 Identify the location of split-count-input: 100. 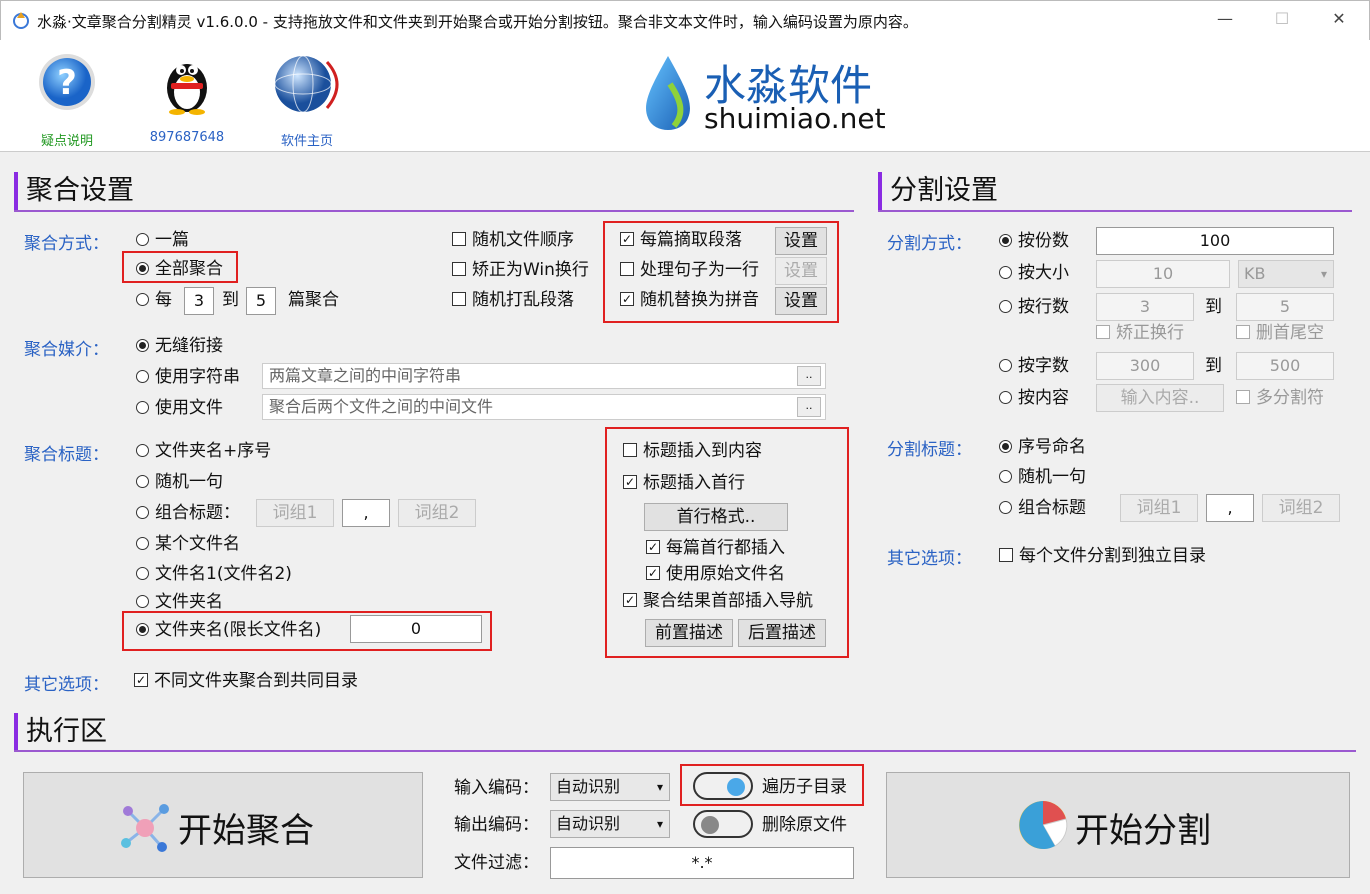
(1215, 241).